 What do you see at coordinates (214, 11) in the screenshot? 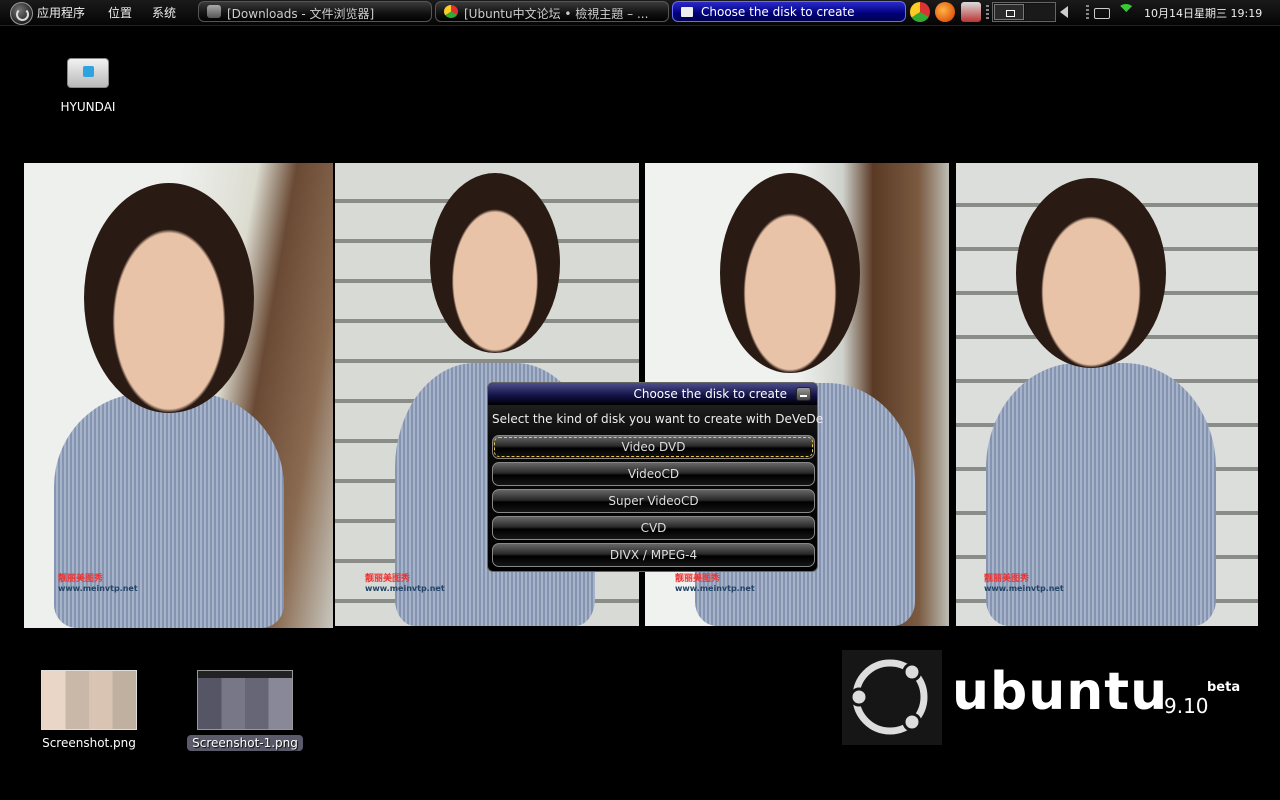
I see `folder-icon` at bounding box center [214, 11].